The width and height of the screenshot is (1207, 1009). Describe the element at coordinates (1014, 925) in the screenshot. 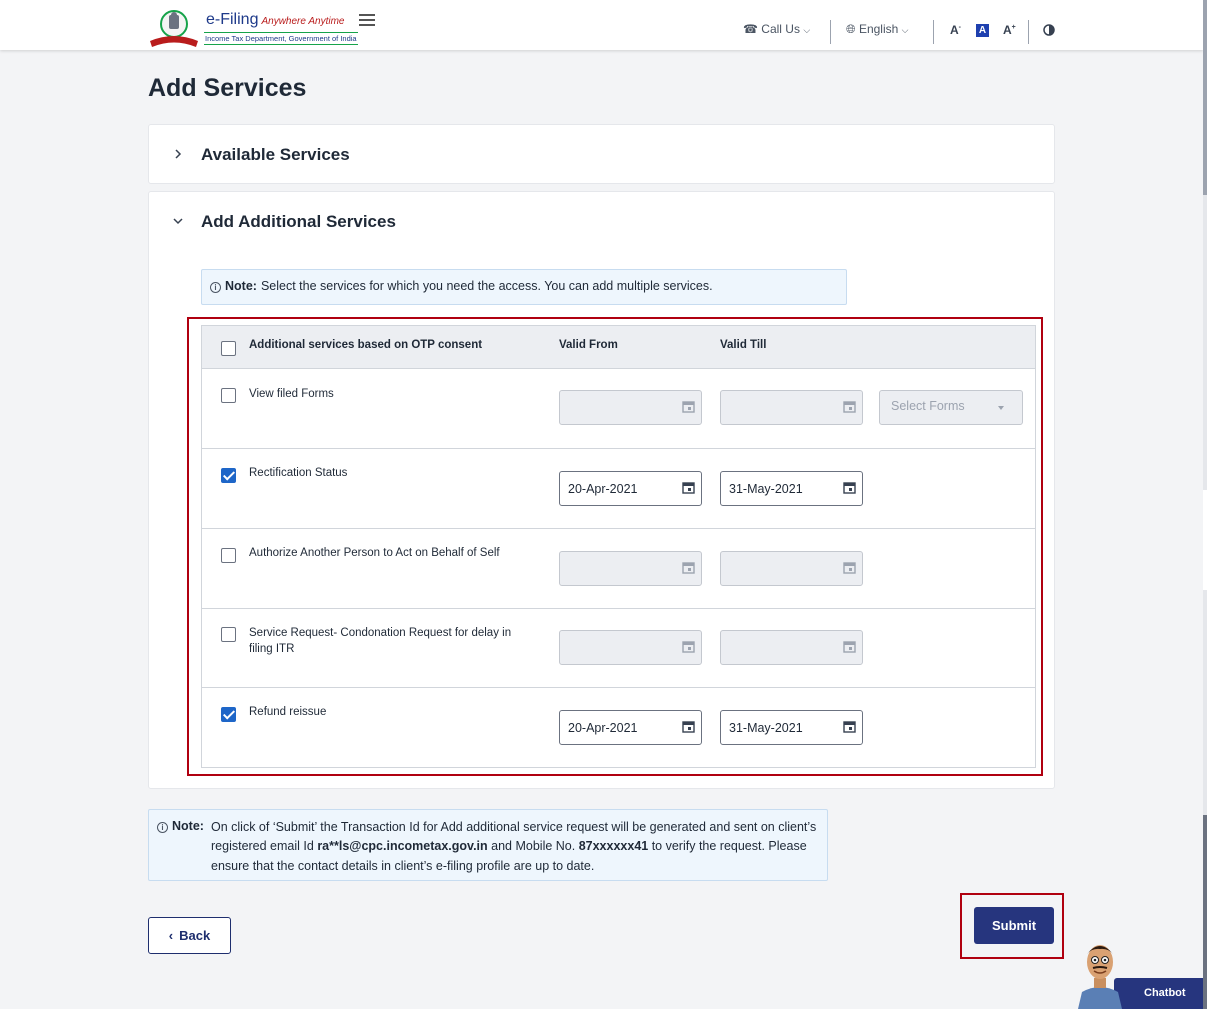

I see `submit-button: Submit` at that location.